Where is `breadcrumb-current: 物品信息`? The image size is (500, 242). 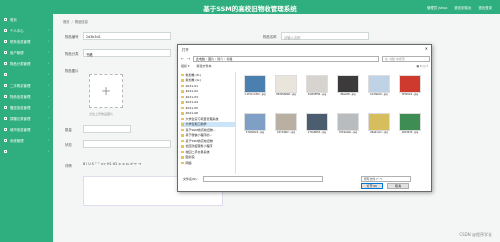
breadcrumb-current: 物品信息 is located at coordinates (81, 22).